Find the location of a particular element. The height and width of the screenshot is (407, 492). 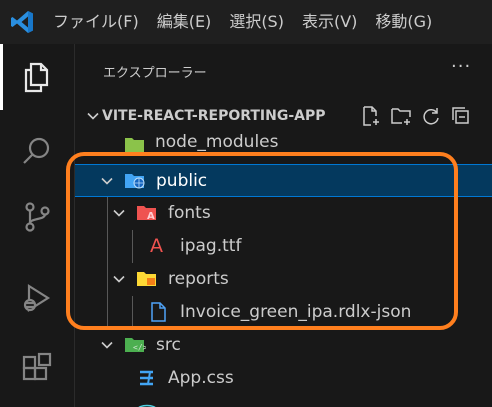

folder-src-icon: </> is located at coordinates (135, 345).